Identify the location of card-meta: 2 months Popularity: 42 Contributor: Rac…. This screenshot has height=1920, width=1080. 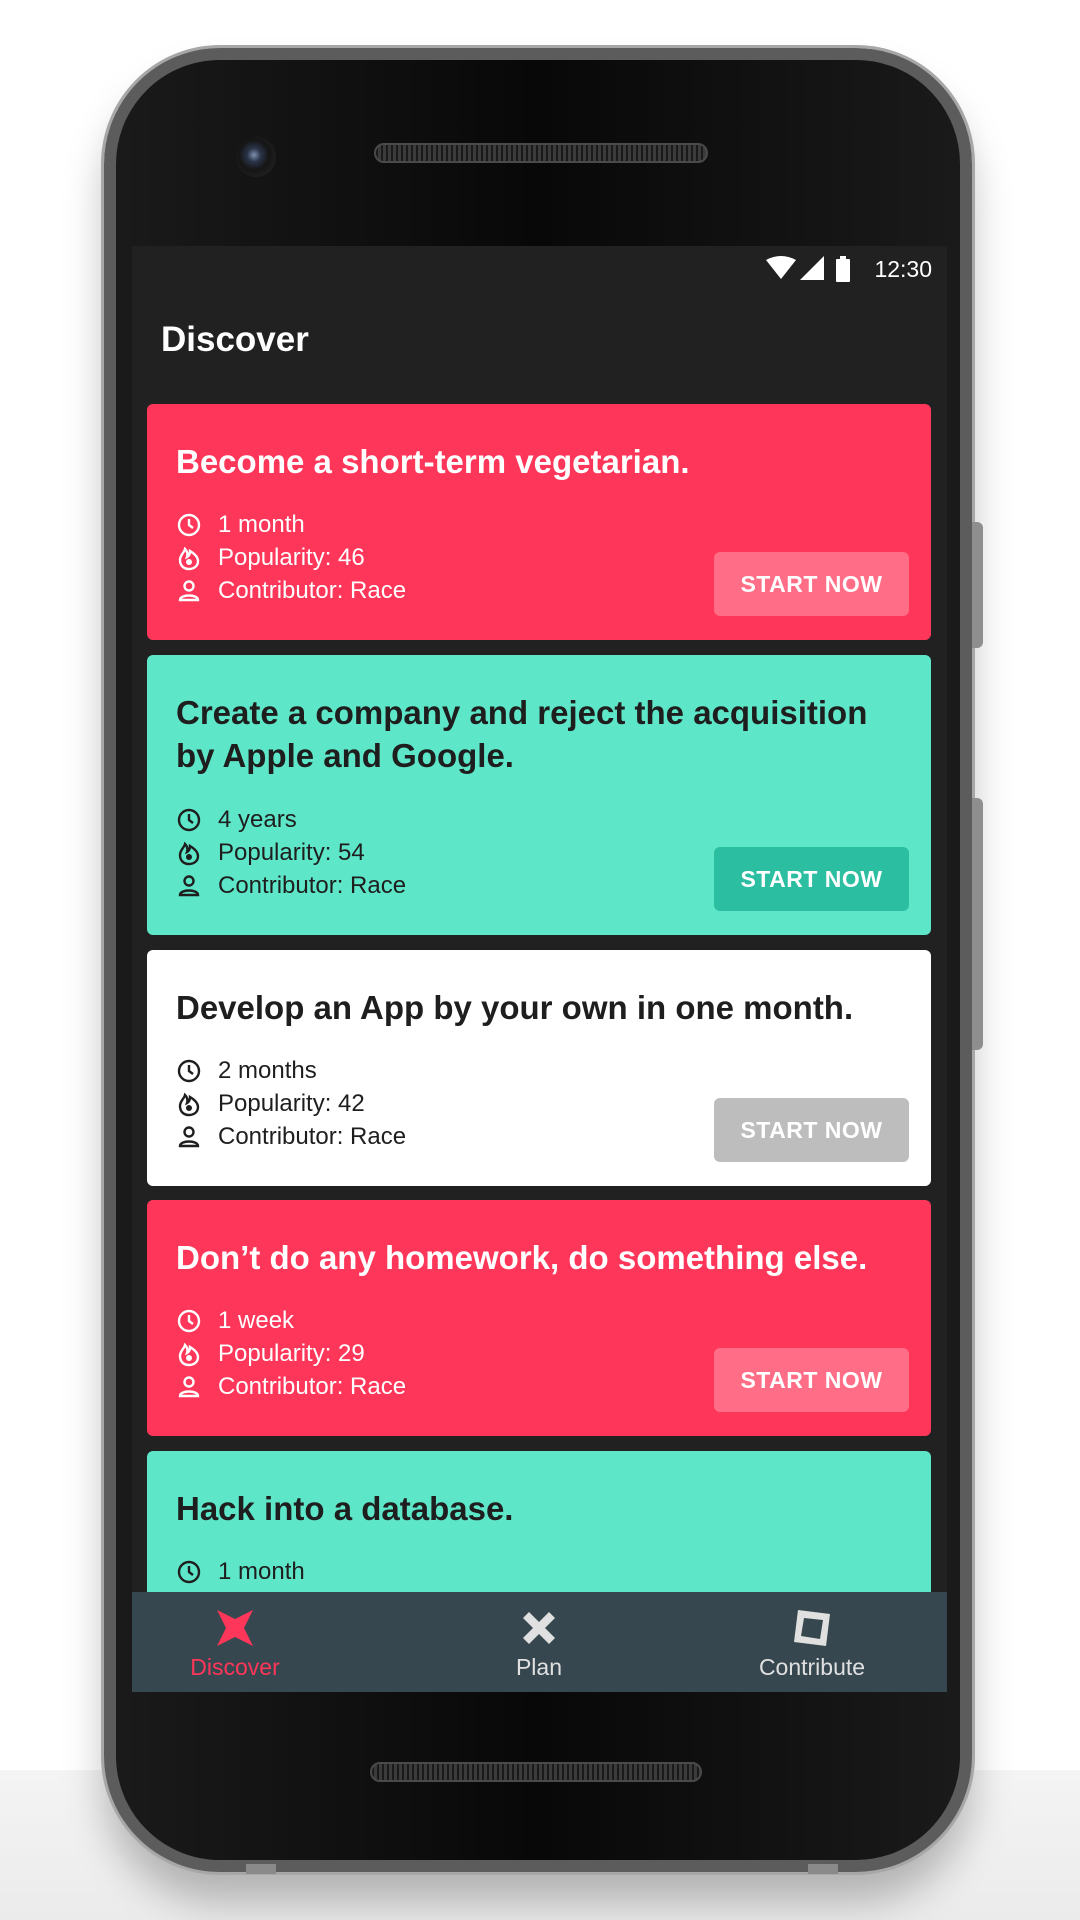
(291, 1103).